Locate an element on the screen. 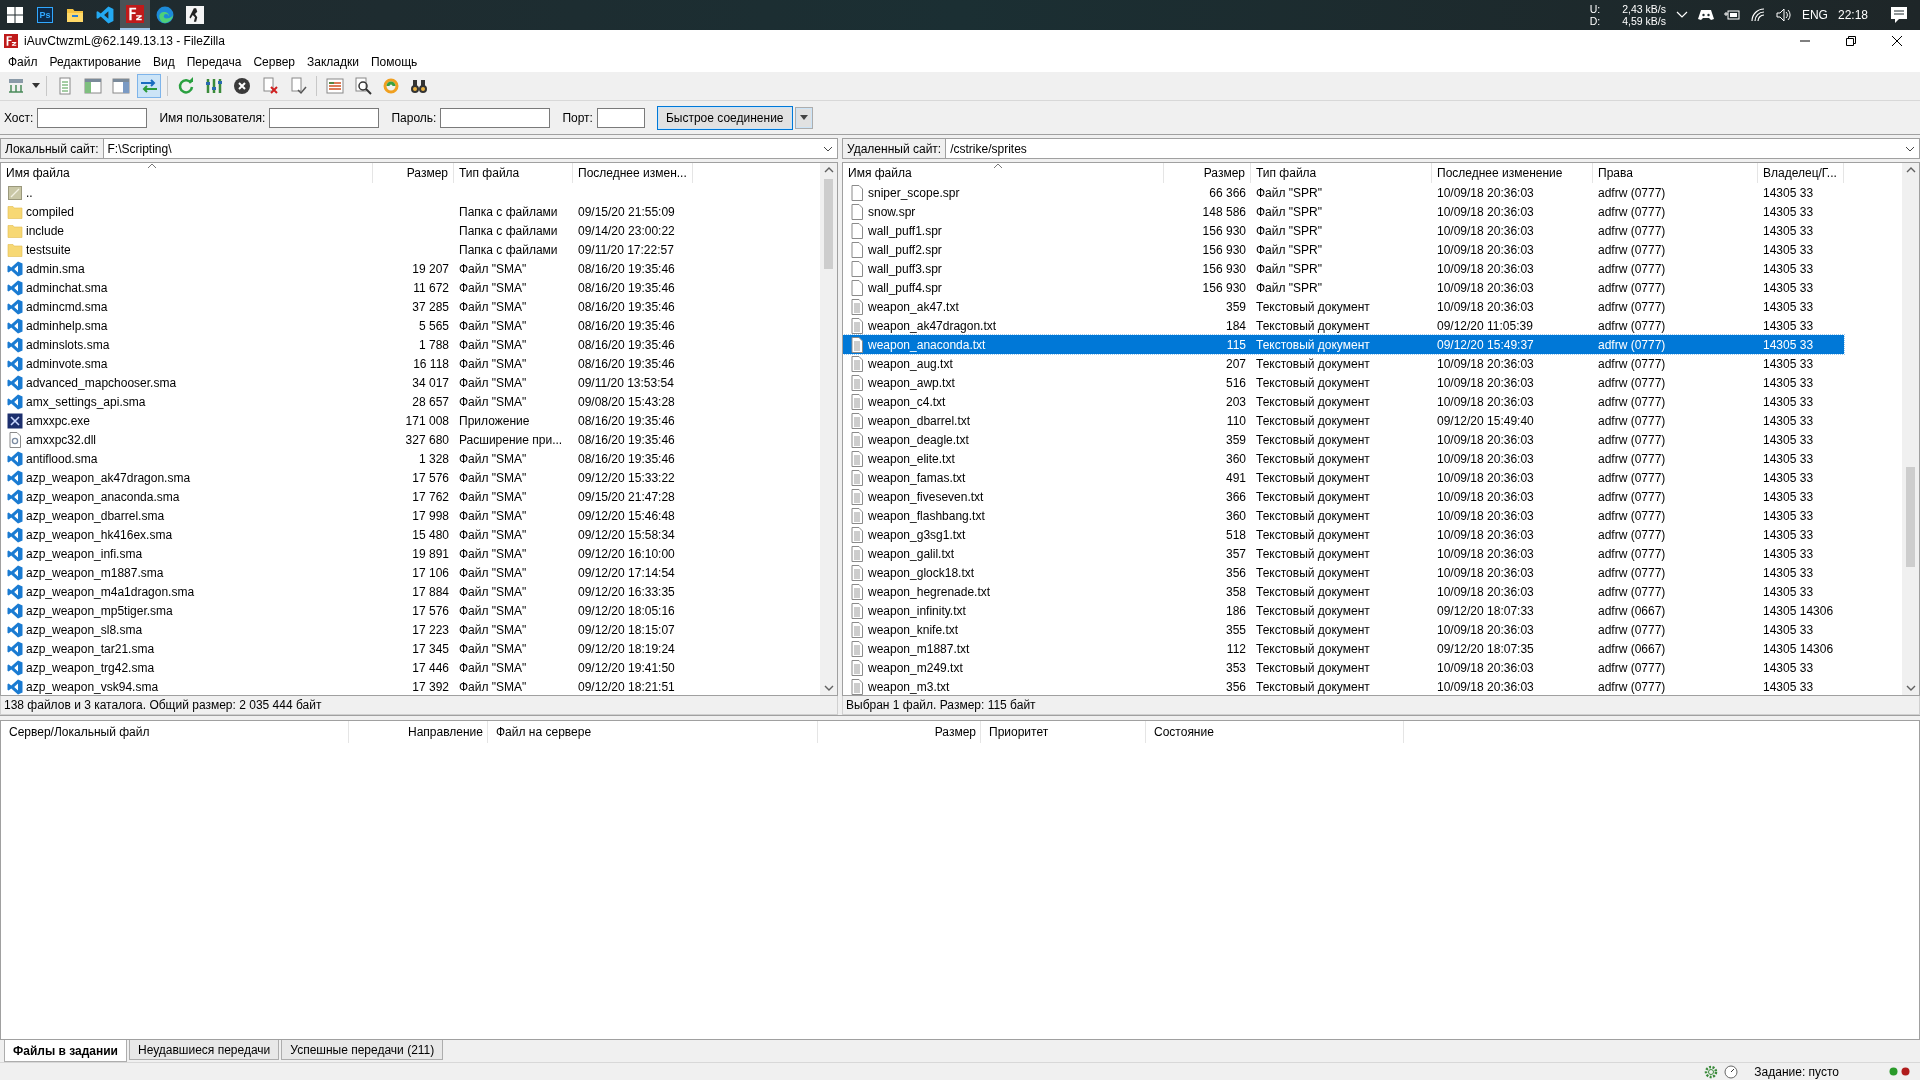 The image size is (1920, 1080). file-row: weapon_c4.txt 203 Текстовый документ 10/09/18 20:36:03 adfrw (0777) 14305 33 is located at coordinates (1343, 401).